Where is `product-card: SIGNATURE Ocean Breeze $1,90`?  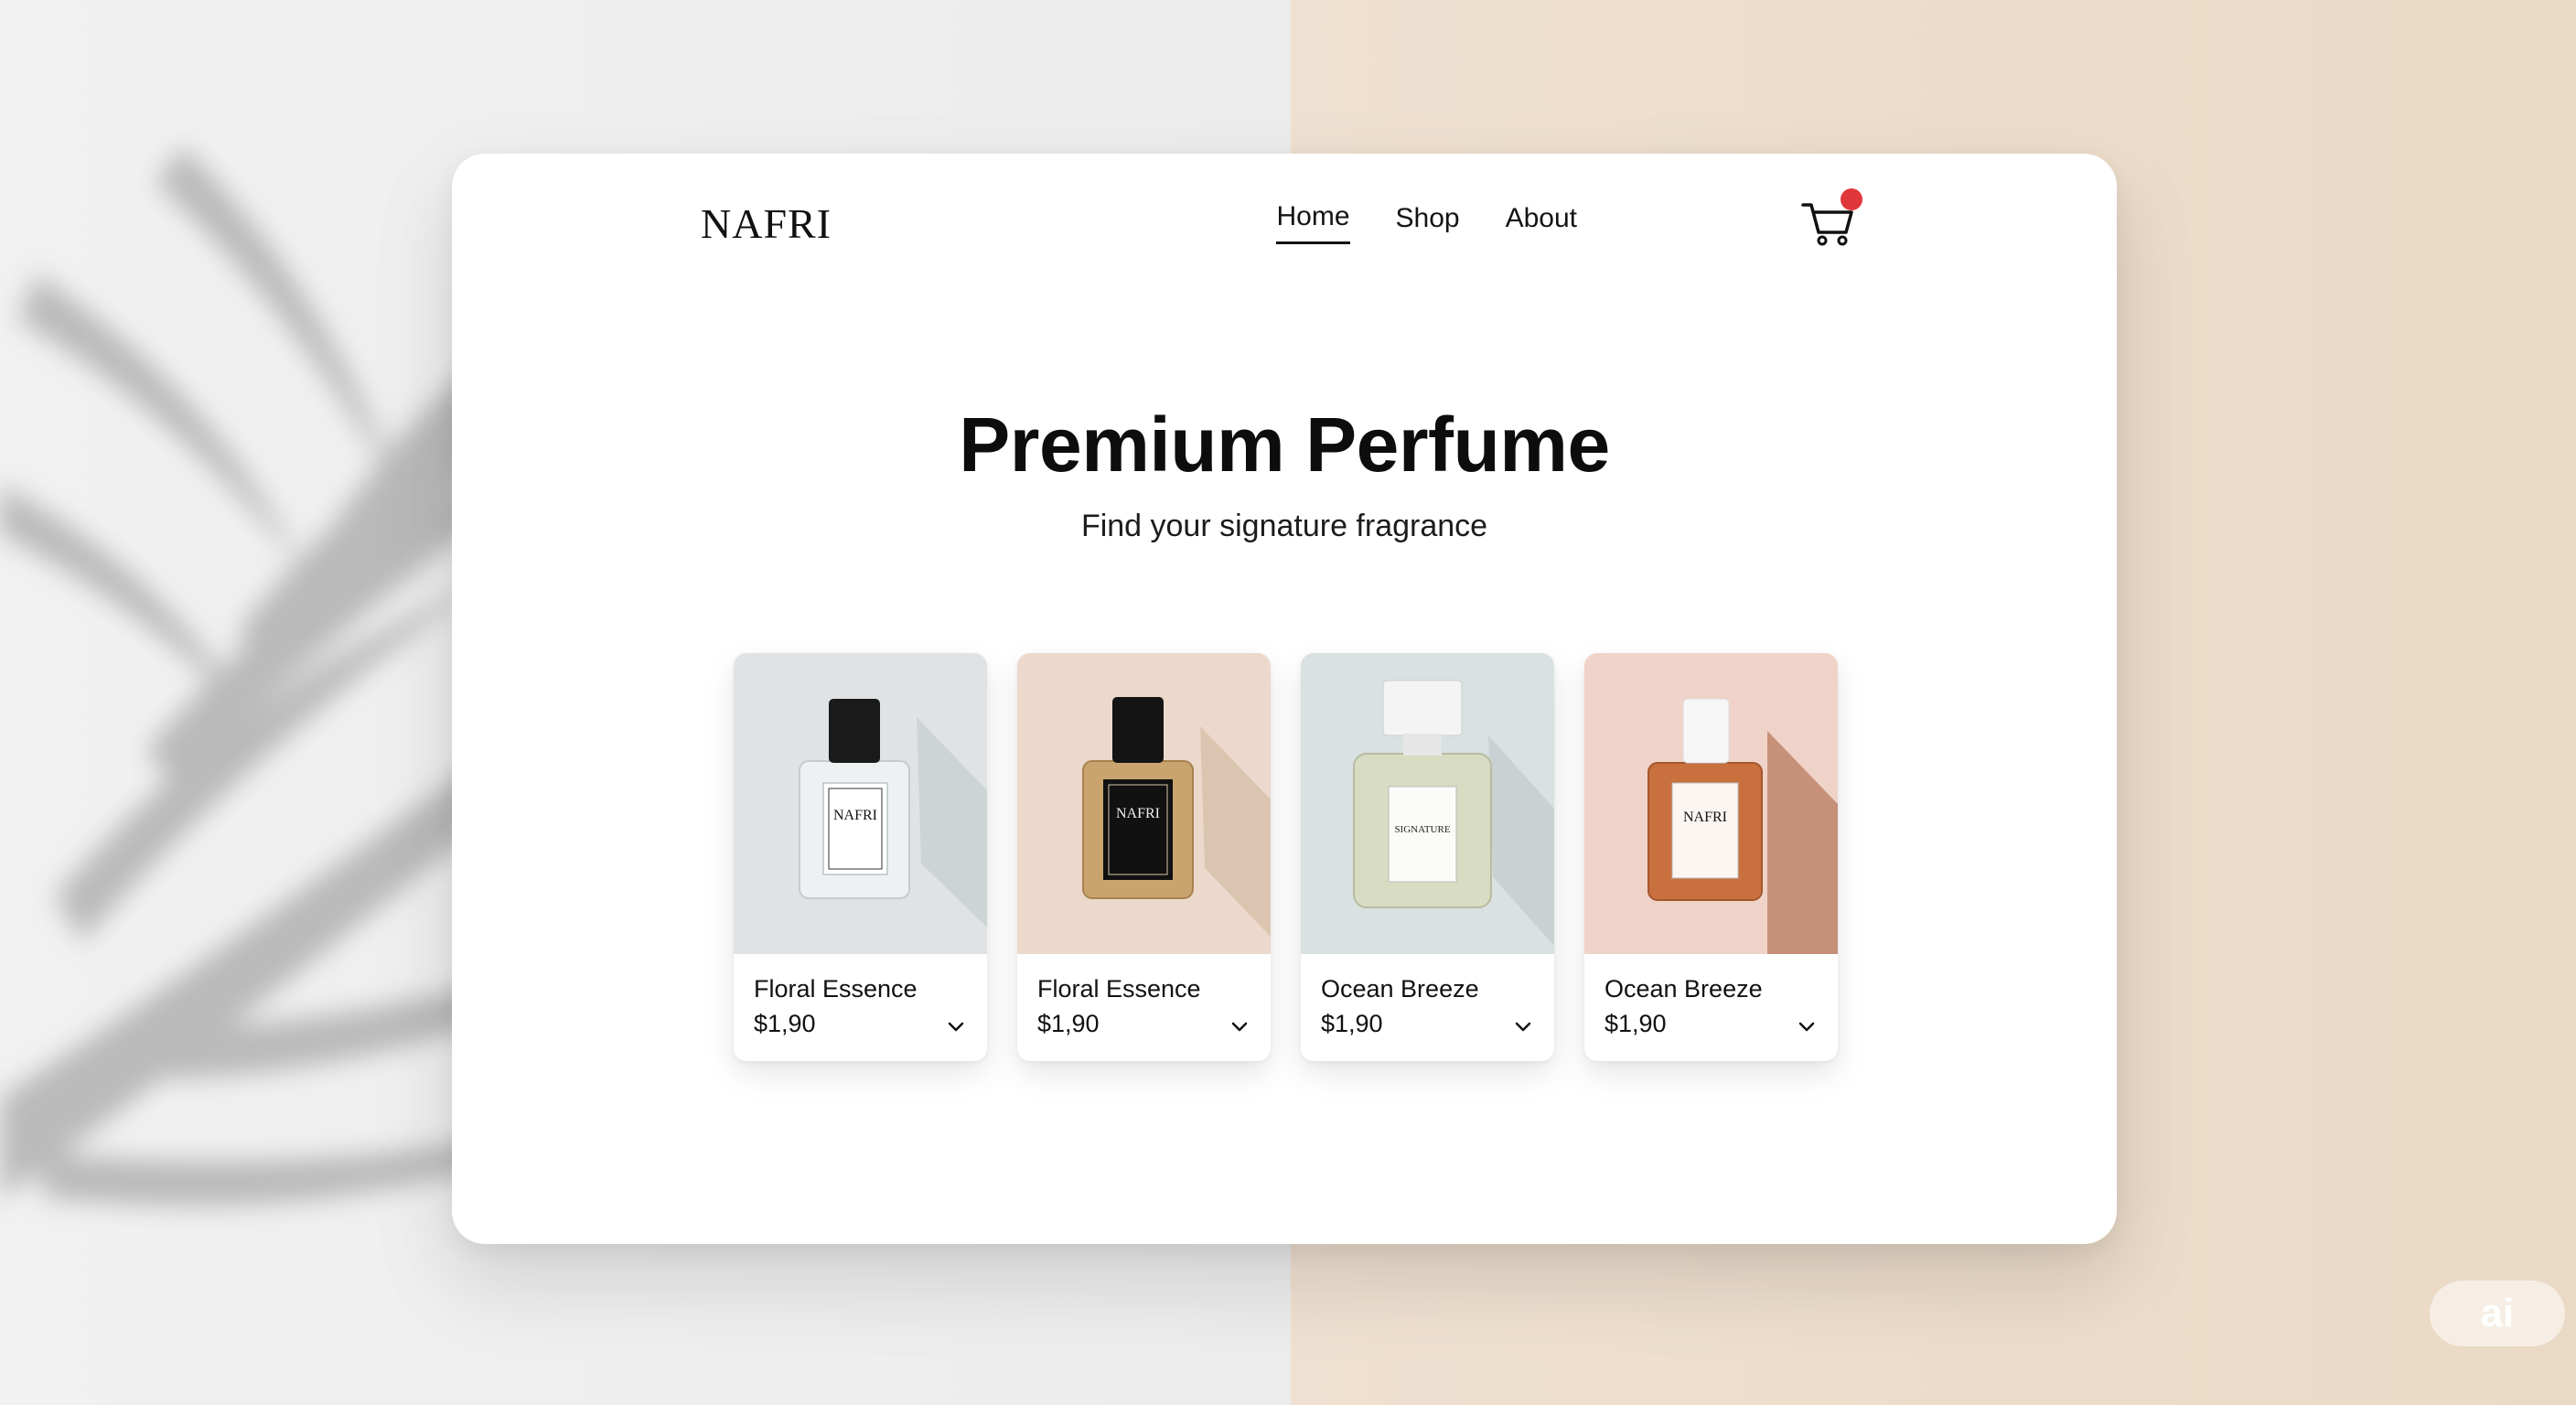 product-card: SIGNATURE Ocean Breeze $1,90 is located at coordinates (1428, 857).